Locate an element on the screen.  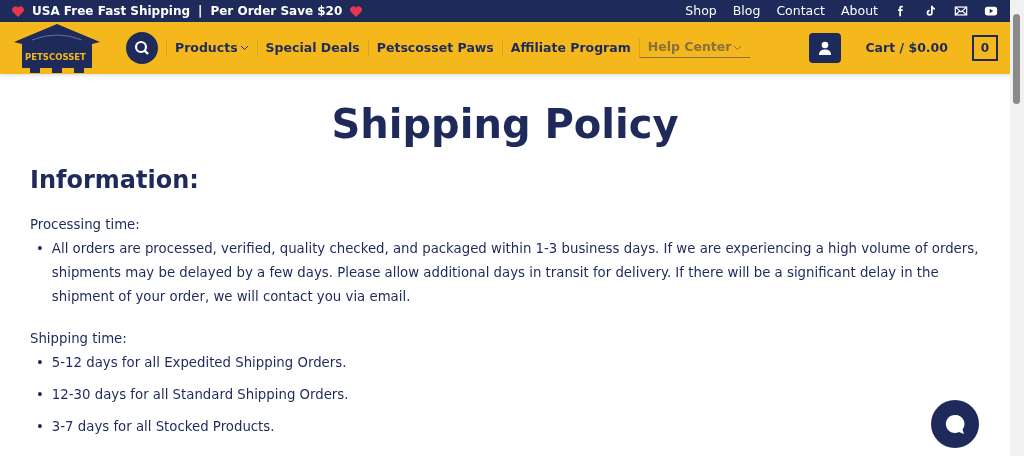
chat-button is located at coordinates (955, 424).